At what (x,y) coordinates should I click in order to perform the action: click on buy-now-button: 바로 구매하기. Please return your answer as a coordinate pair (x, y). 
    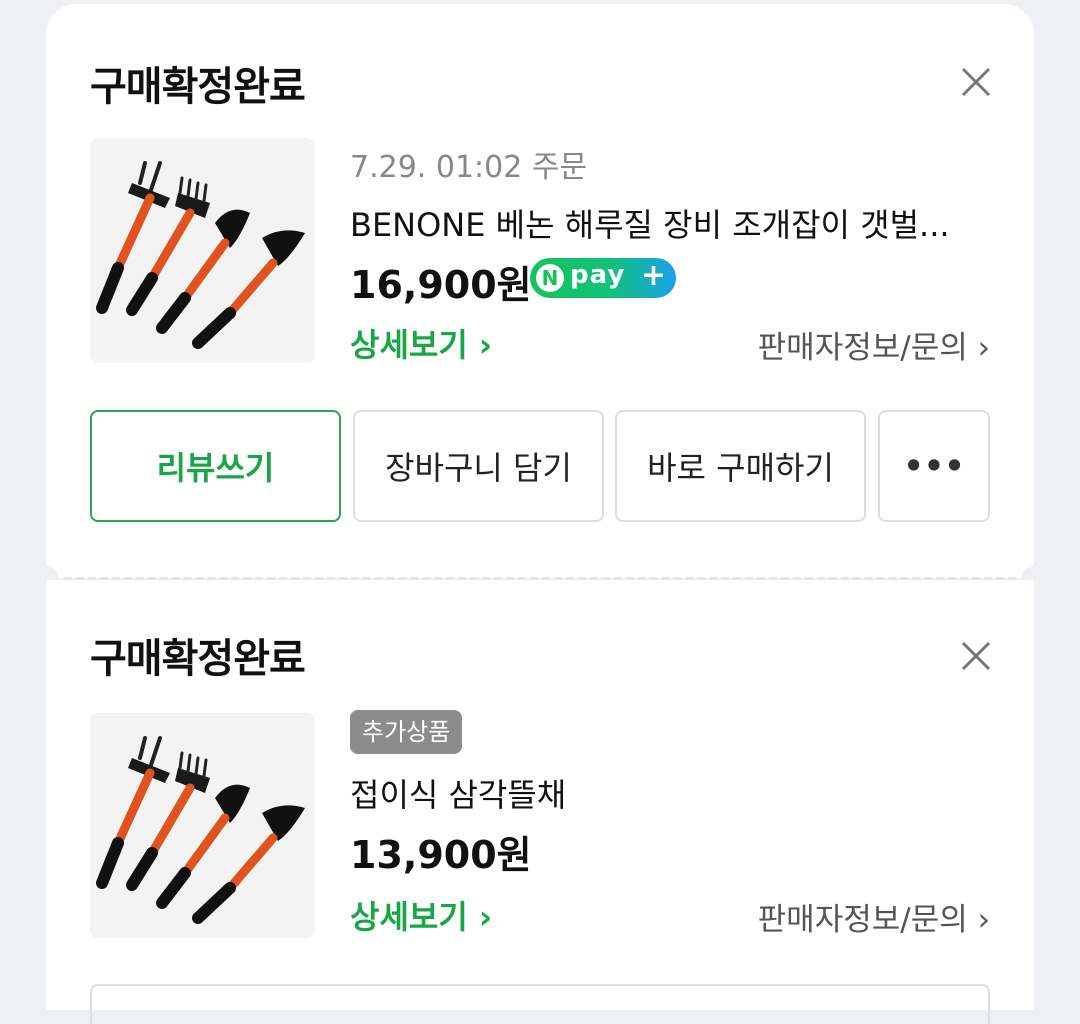
    Looking at the image, I should click on (740, 466).